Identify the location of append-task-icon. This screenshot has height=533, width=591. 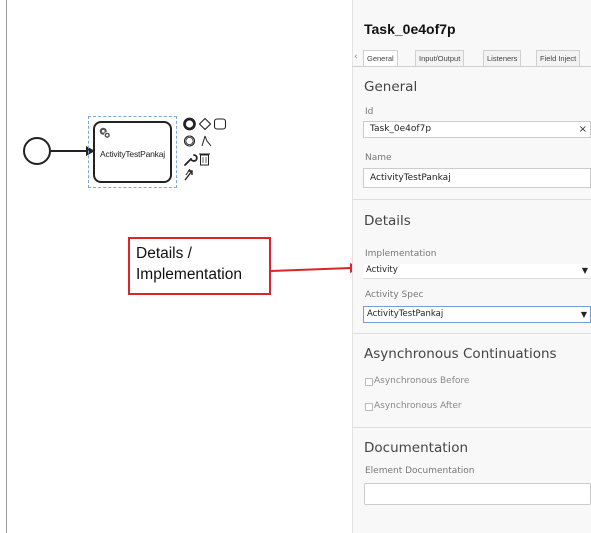
(220, 124).